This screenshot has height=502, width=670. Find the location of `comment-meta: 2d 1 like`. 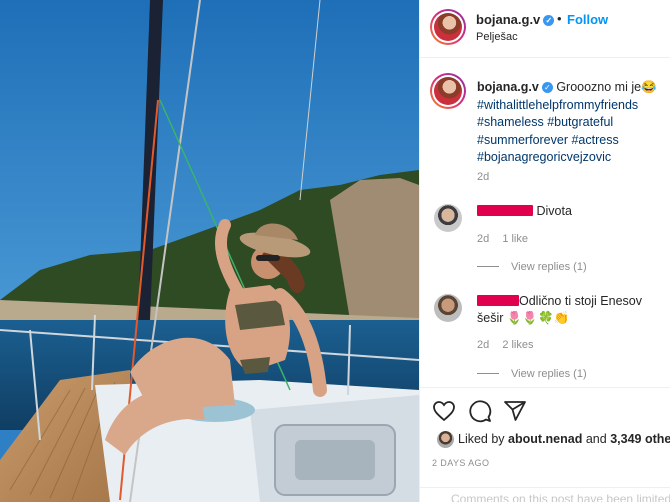

comment-meta: 2d 1 like is located at coordinates (507, 239).